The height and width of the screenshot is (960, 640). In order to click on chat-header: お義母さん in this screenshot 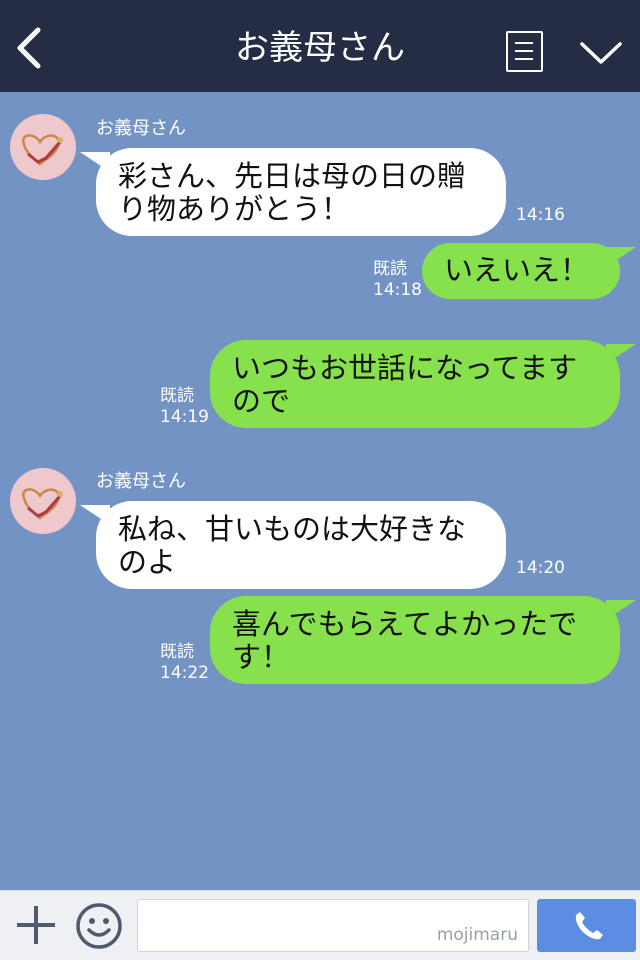, I will do `click(320, 46)`.